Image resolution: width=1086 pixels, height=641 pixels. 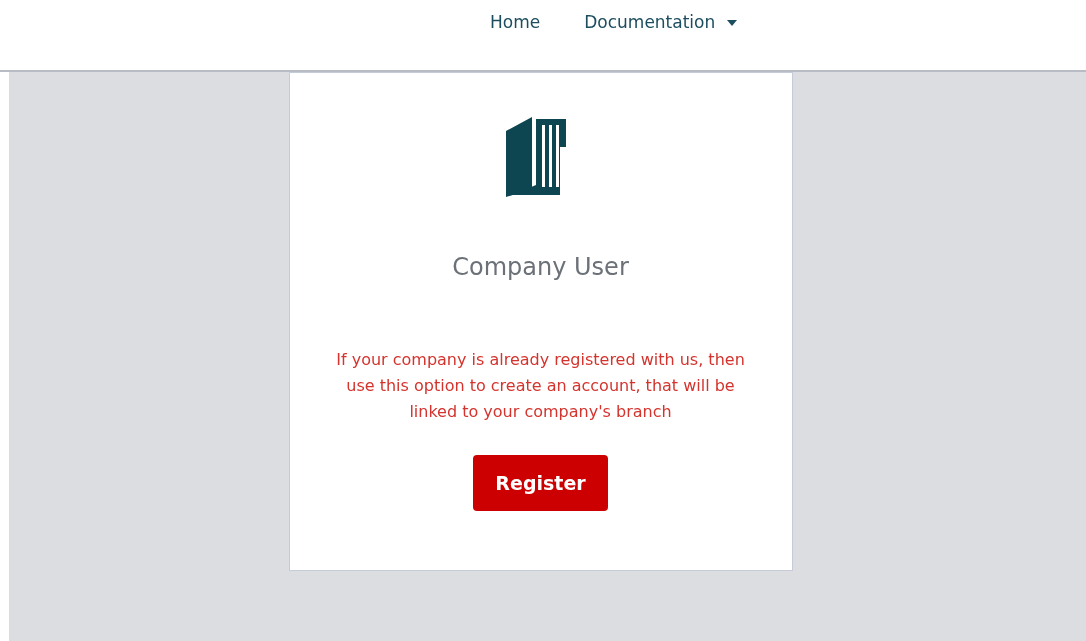 What do you see at coordinates (540, 267) in the screenshot?
I see `card-title: Company User` at bounding box center [540, 267].